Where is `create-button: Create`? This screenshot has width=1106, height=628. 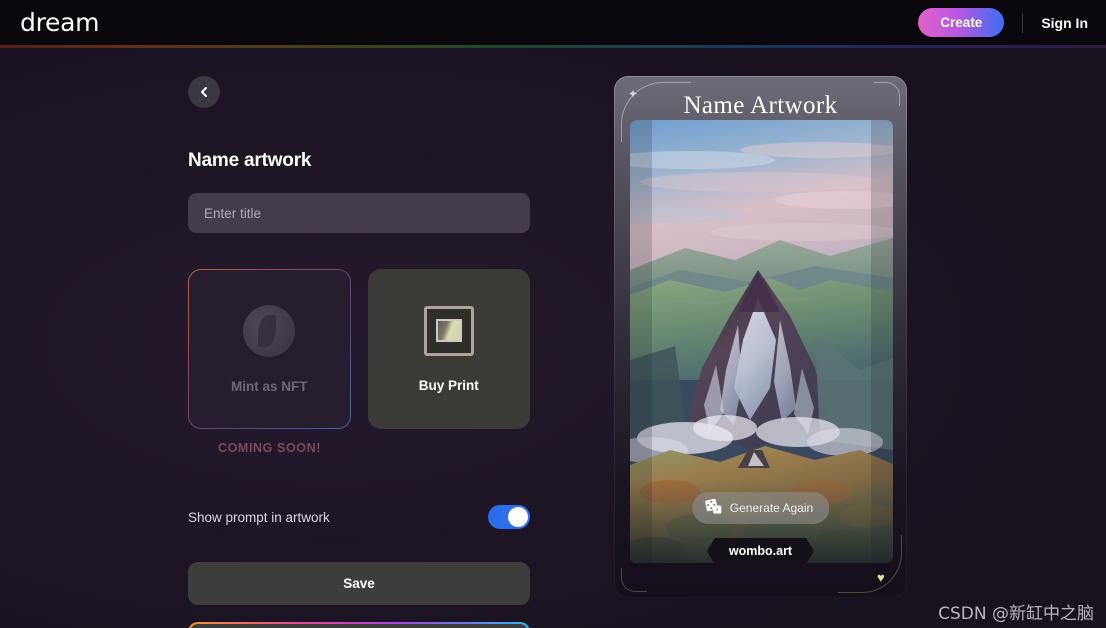
create-button: Create is located at coordinates (961, 22).